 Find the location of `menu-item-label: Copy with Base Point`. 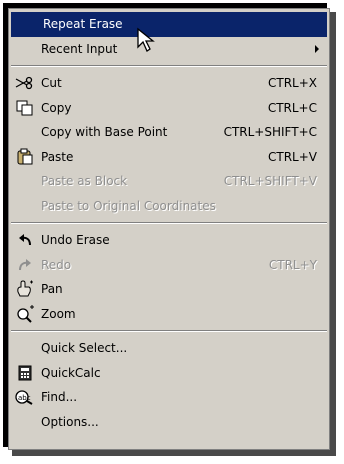

menu-item-label: Copy with Base Point is located at coordinates (104, 132).